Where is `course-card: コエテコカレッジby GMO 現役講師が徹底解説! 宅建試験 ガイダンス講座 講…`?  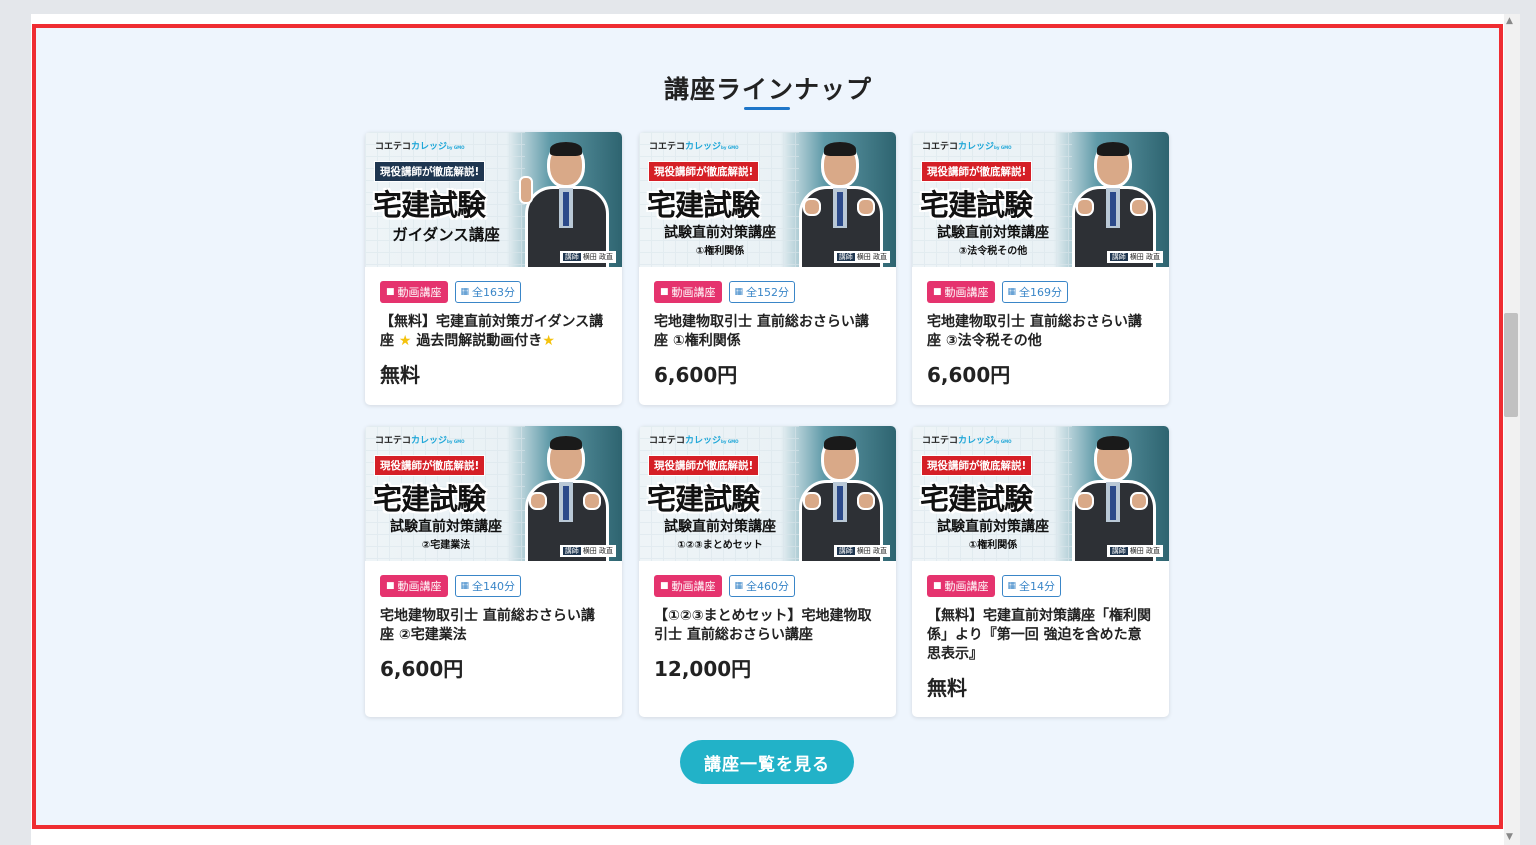 course-card: コエテコカレッジby GMO 現役講師が徹底解説! 宅建試験 ガイダンス講座 講… is located at coordinates (493, 268).